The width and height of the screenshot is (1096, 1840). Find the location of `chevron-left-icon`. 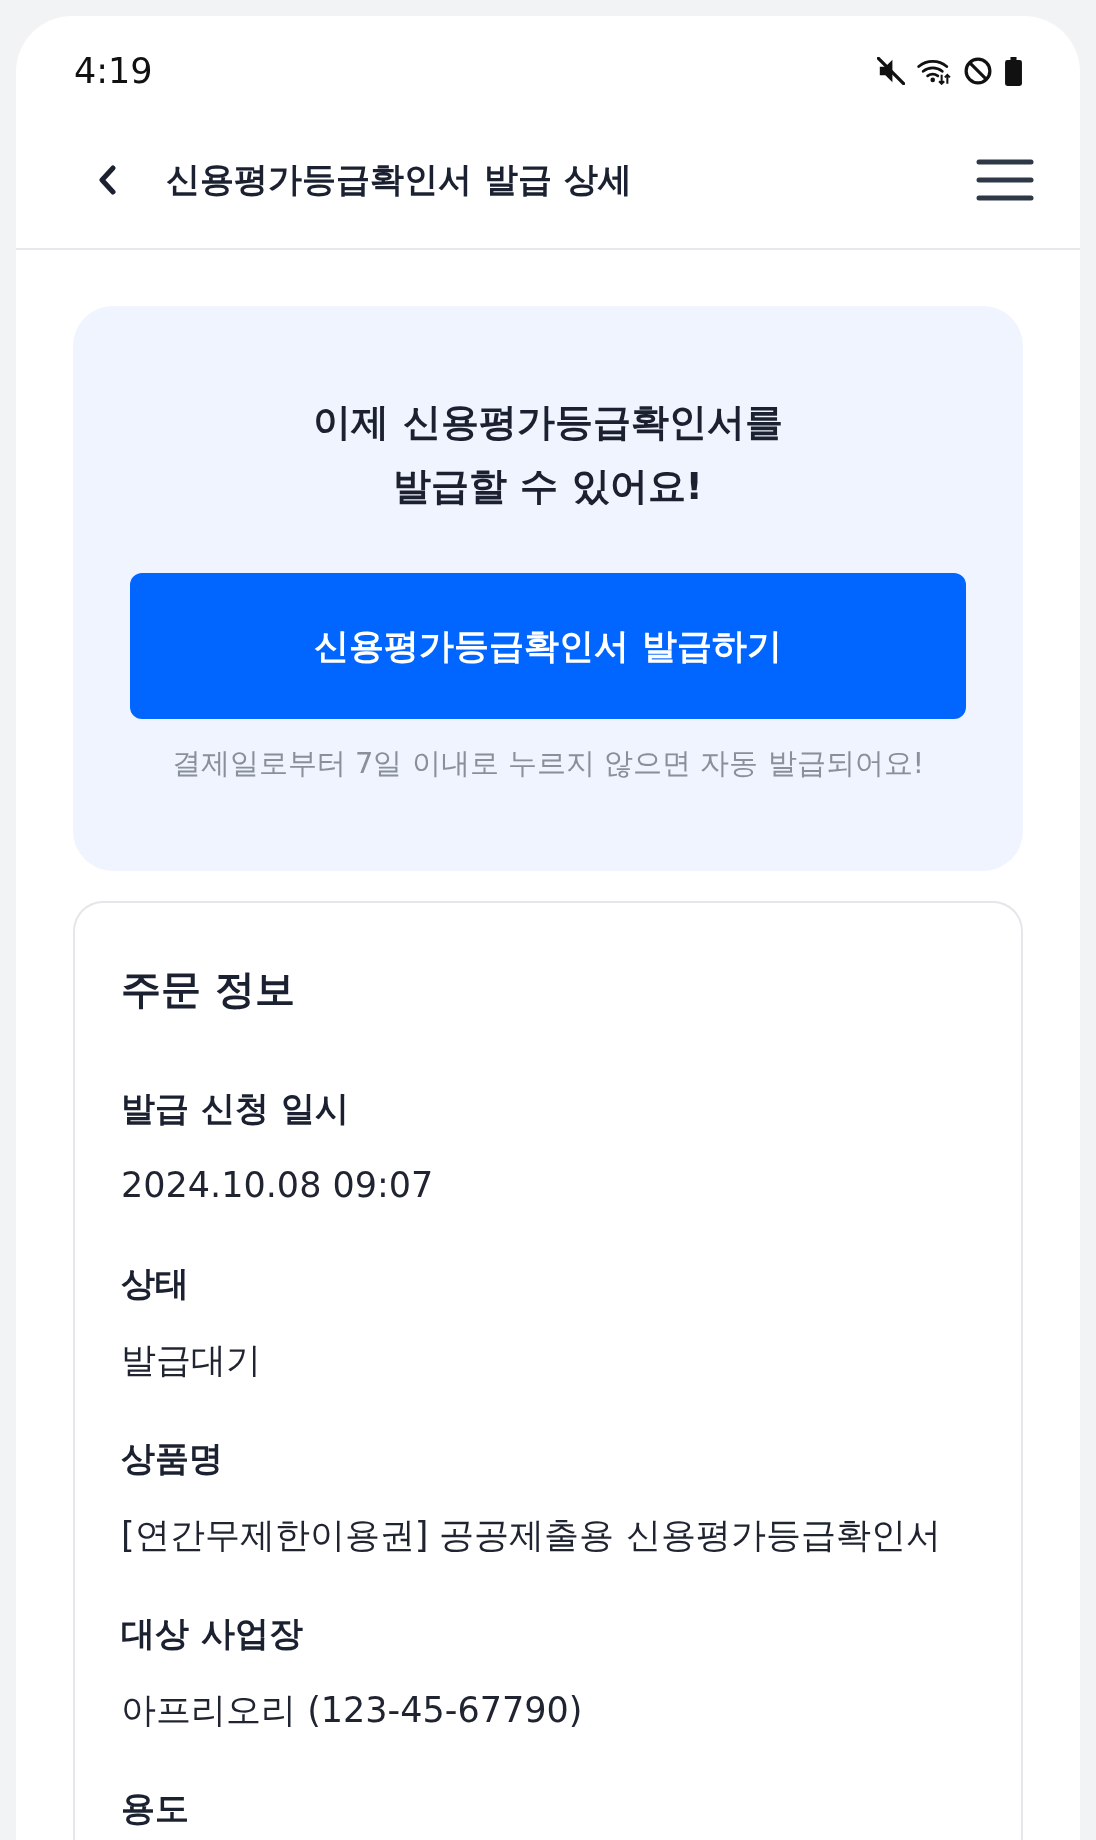

chevron-left-icon is located at coordinates (107, 180).